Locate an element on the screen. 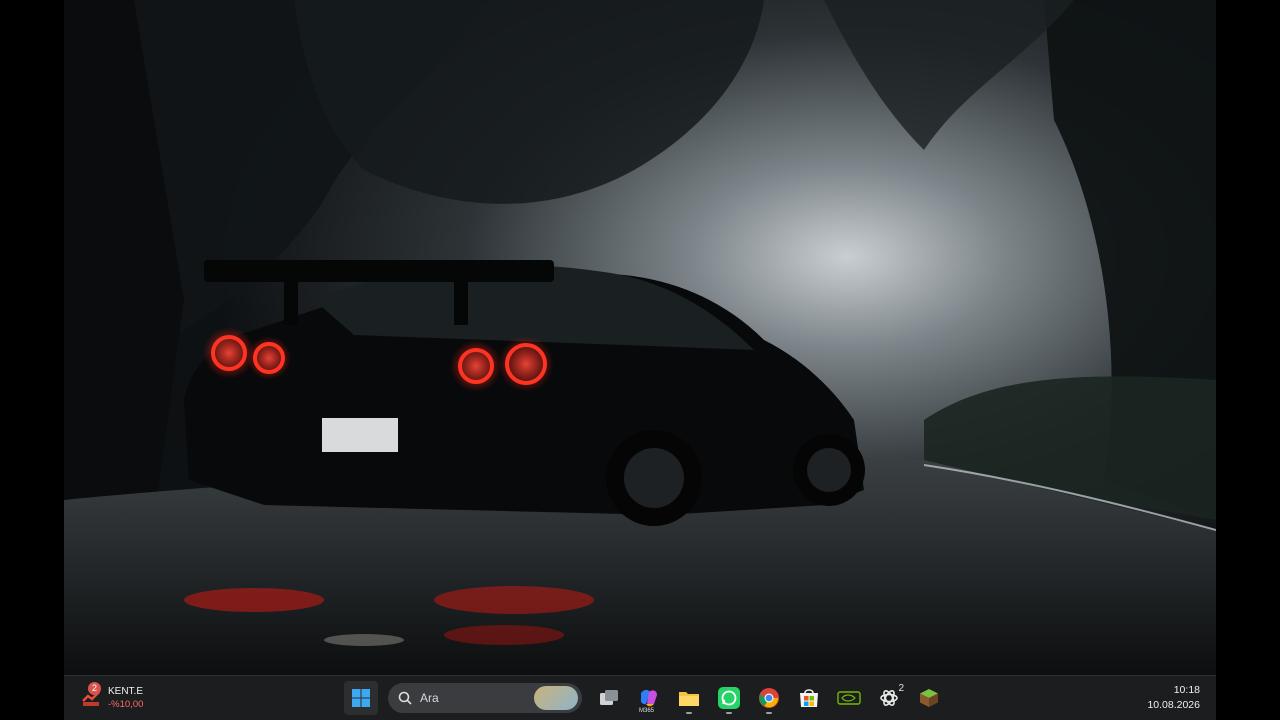 The width and height of the screenshot is (1280, 720). chatgpt-badge: 2 is located at coordinates (901, 688).